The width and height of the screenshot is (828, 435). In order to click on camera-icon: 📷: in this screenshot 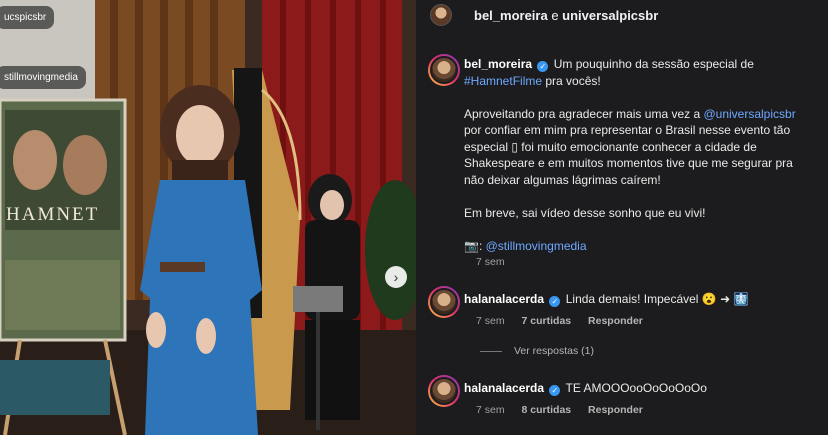, I will do `click(473, 245)`.